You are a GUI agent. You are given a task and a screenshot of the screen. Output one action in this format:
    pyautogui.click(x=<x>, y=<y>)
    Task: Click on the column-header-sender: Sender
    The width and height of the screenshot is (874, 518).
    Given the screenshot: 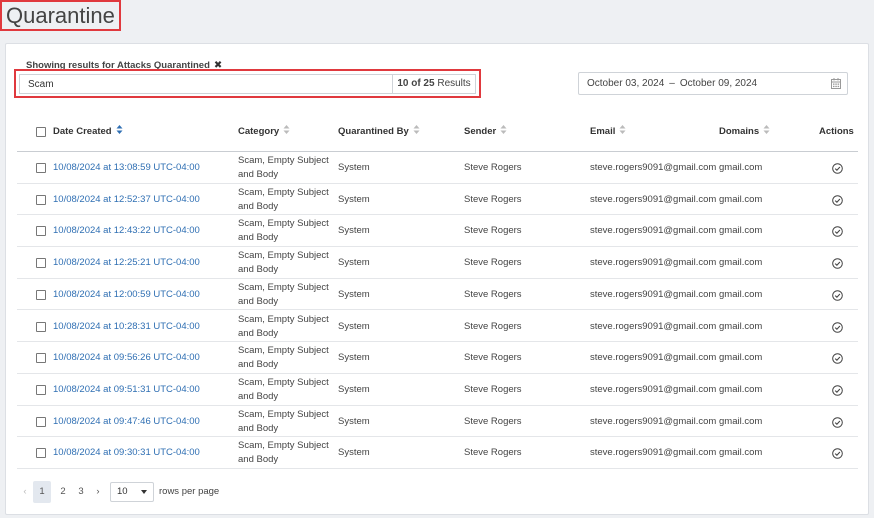 What is the action you would take?
    pyautogui.click(x=485, y=135)
    